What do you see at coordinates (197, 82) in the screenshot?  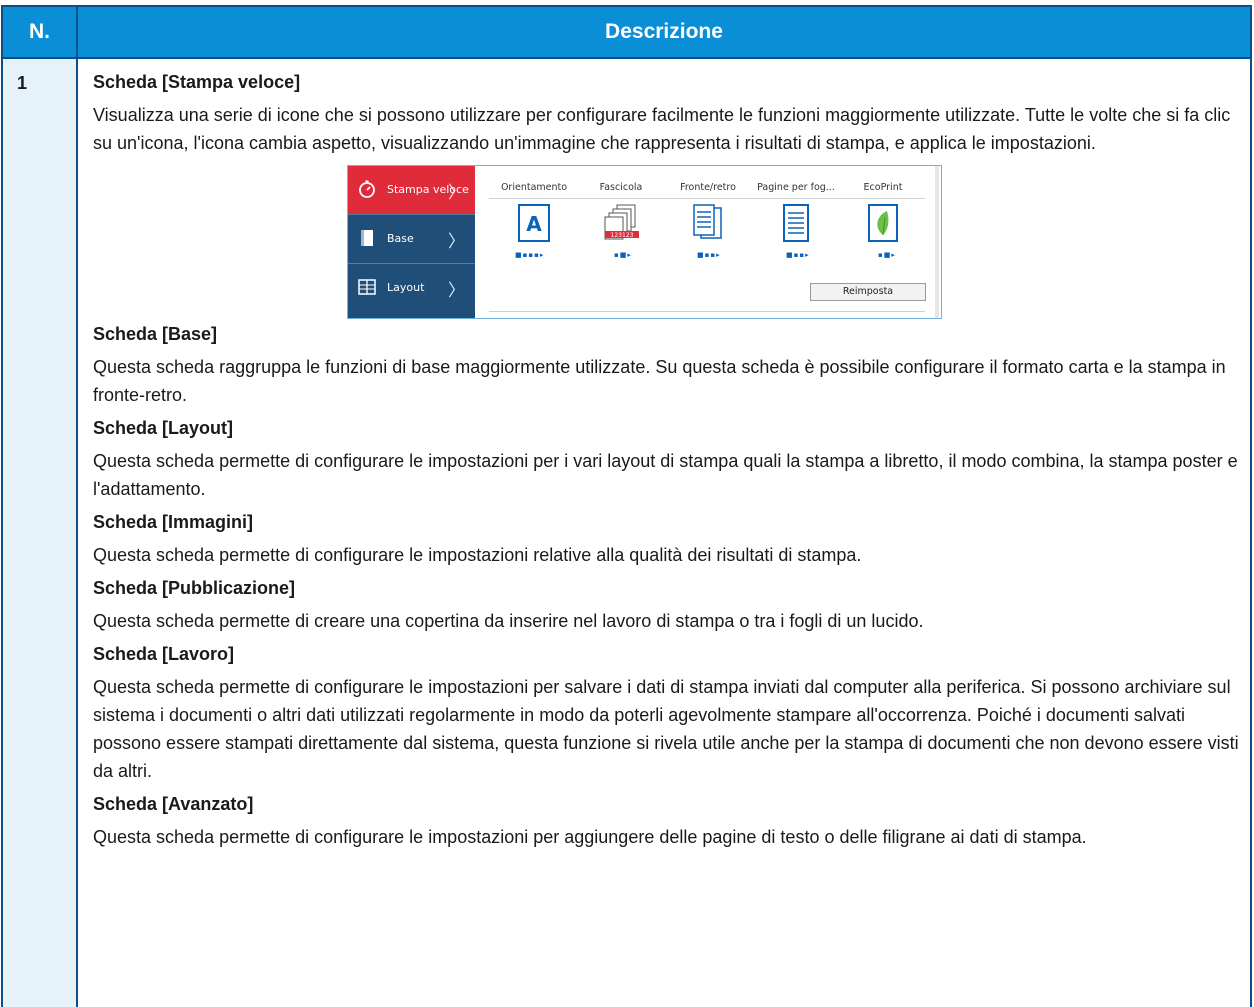 I see `section-title: Scheda [Stampa veloce]` at bounding box center [197, 82].